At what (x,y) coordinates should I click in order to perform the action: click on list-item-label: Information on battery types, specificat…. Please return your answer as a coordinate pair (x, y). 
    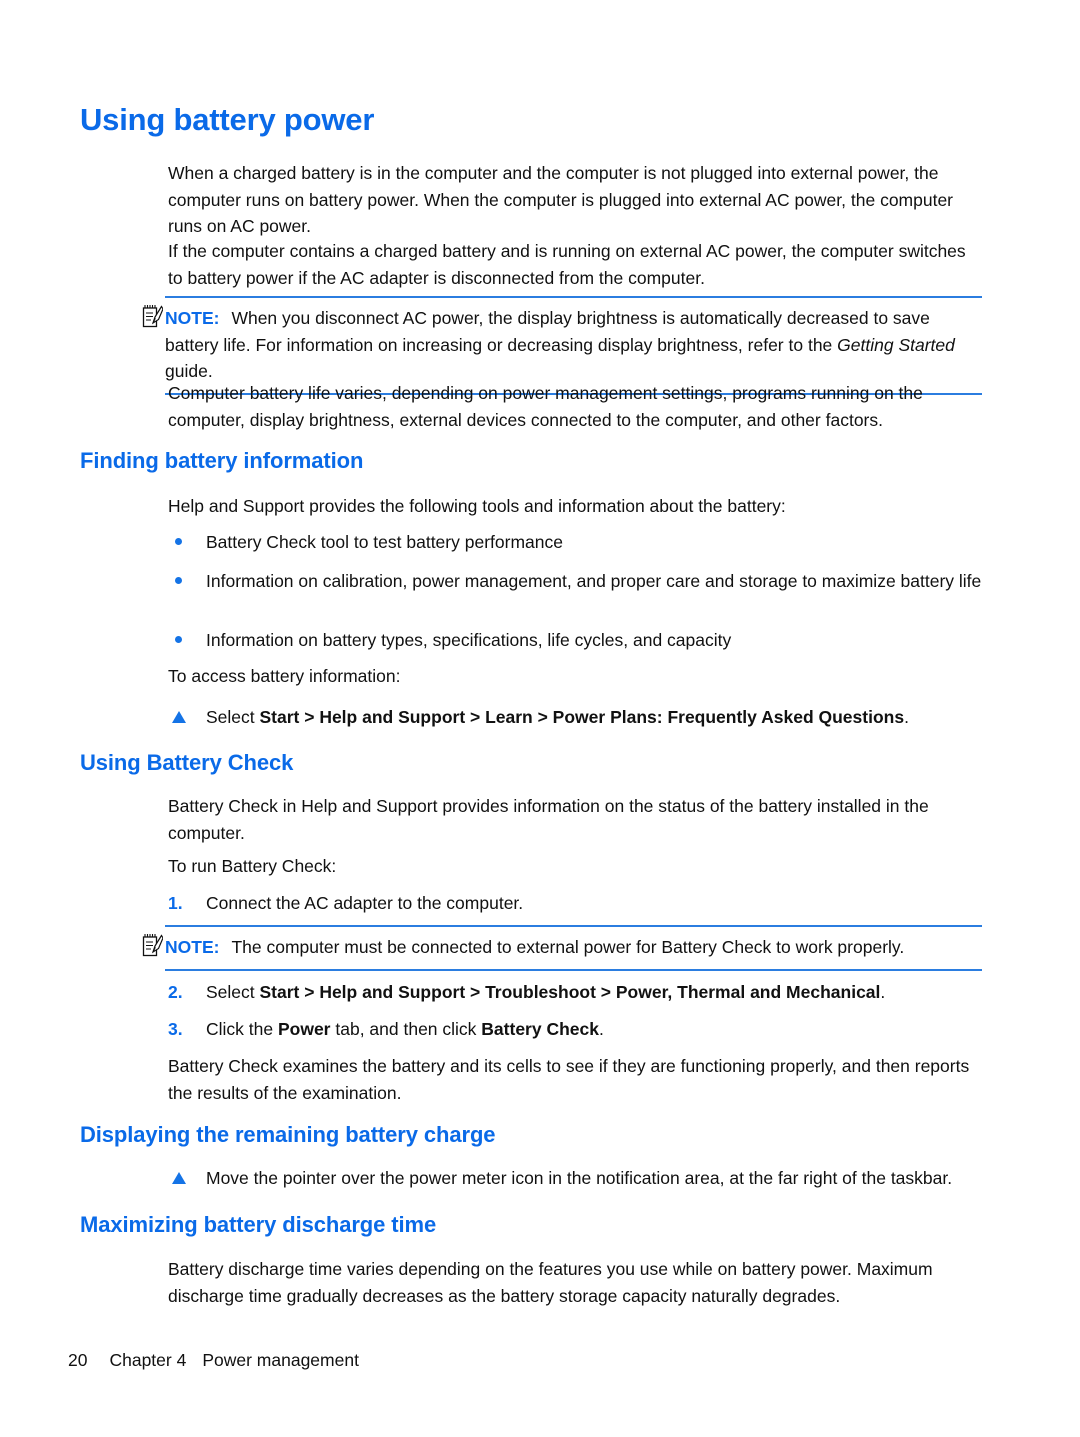
    Looking at the image, I should click on (469, 640).